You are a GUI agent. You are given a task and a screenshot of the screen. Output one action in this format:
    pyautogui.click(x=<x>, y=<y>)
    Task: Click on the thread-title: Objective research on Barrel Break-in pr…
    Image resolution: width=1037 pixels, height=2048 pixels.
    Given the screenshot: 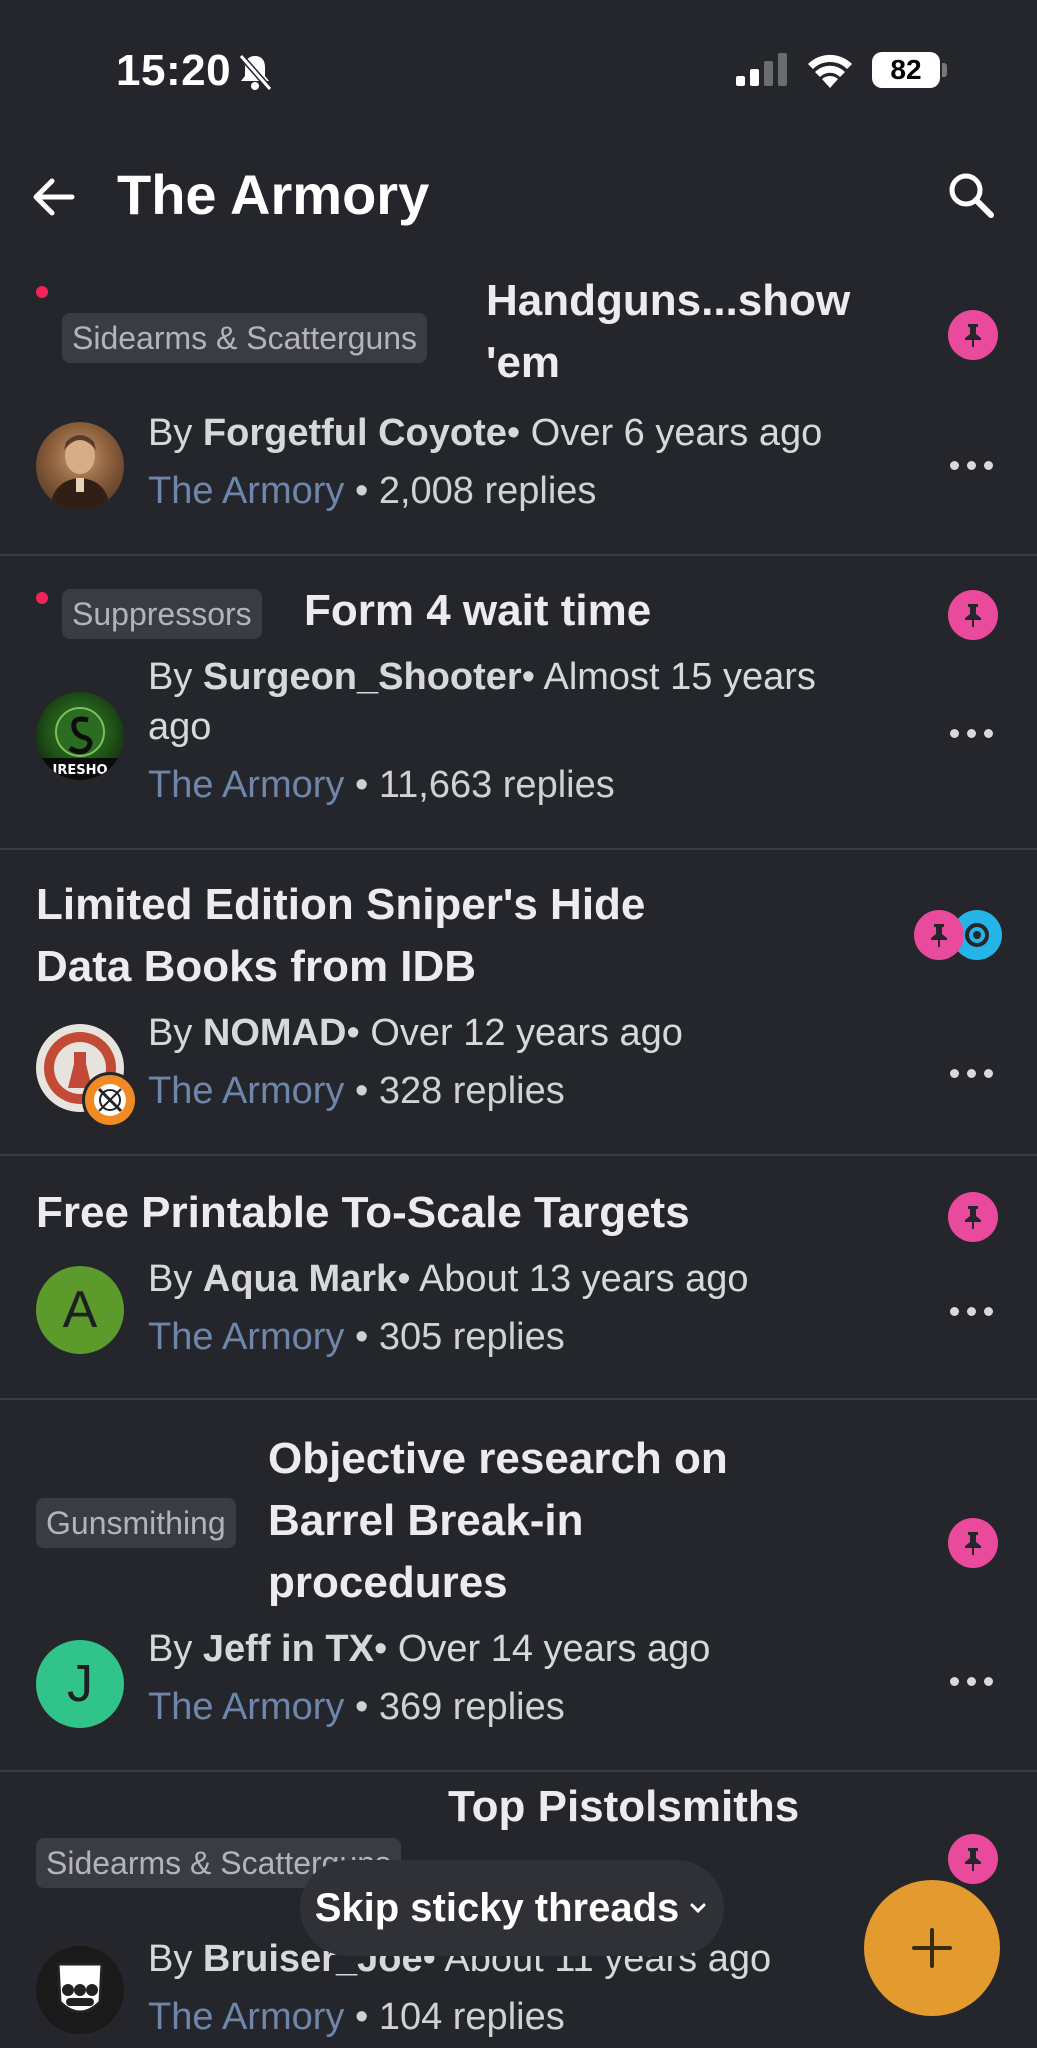 What is the action you would take?
    pyautogui.click(x=578, y=1521)
    